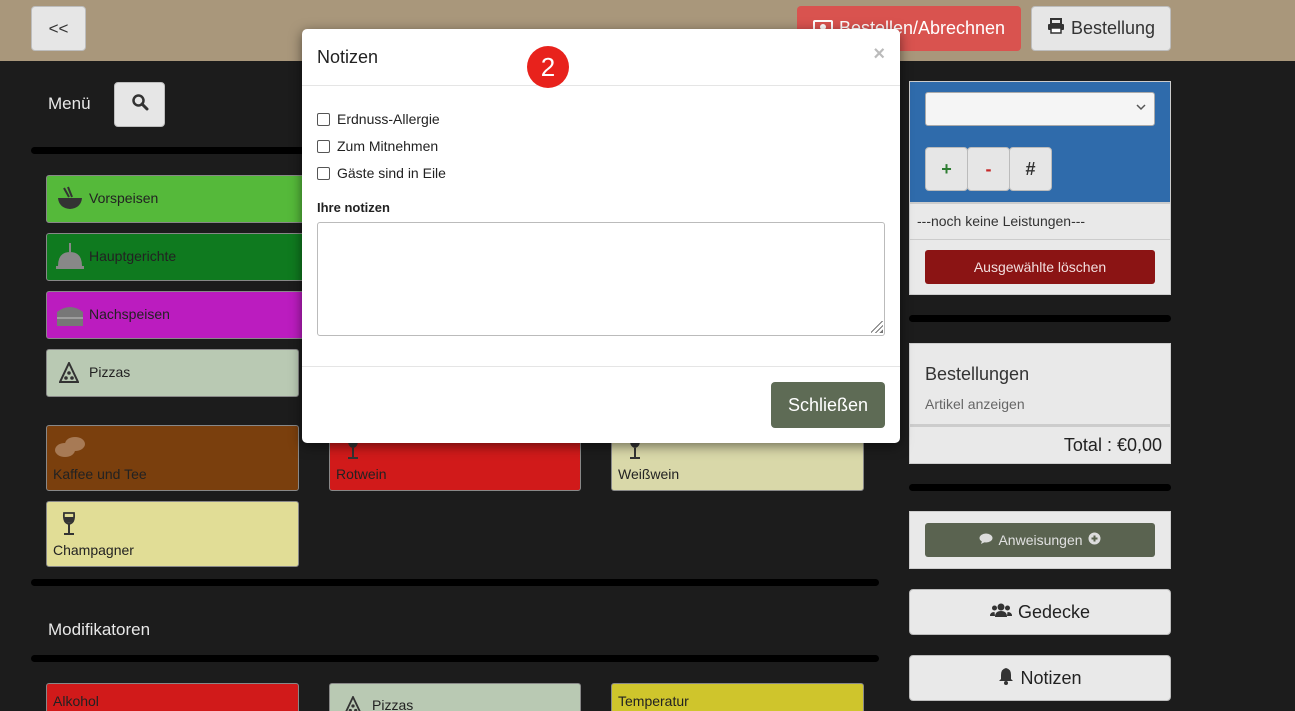  I want to click on search-icon, so click(140, 104).